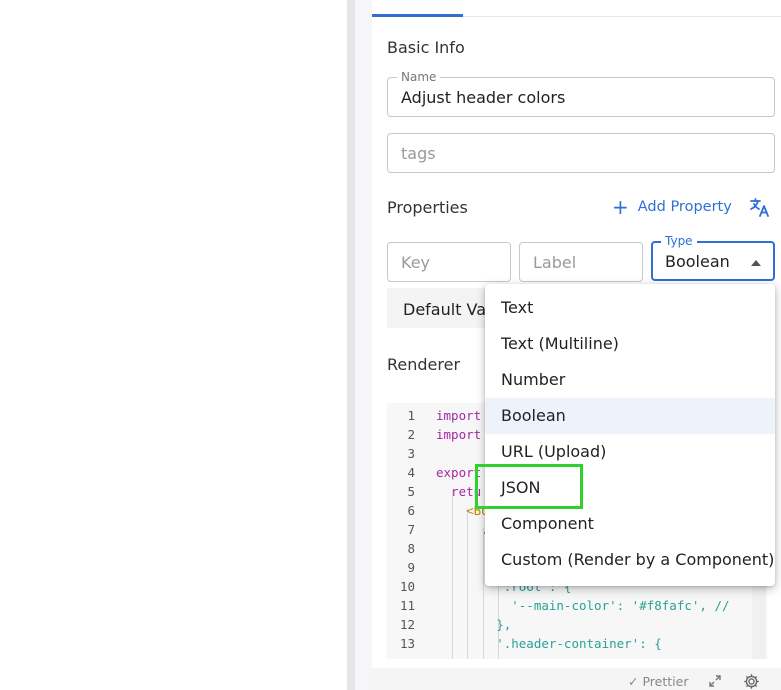 The width and height of the screenshot is (781, 690). What do you see at coordinates (665, 681) in the screenshot?
I see `prettier-label: Prettier` at bounding box center [665, 681].